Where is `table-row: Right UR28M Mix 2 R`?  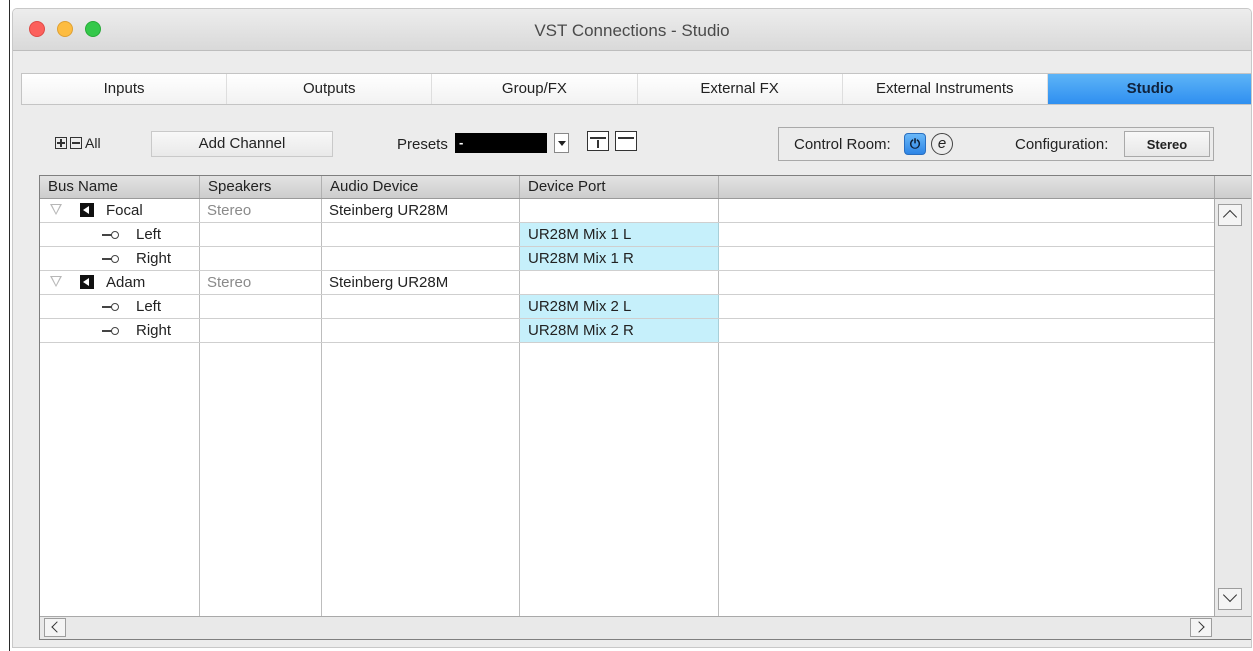 table-row: Right UR28M Mix 2 R is located at coordinates (627, 331).